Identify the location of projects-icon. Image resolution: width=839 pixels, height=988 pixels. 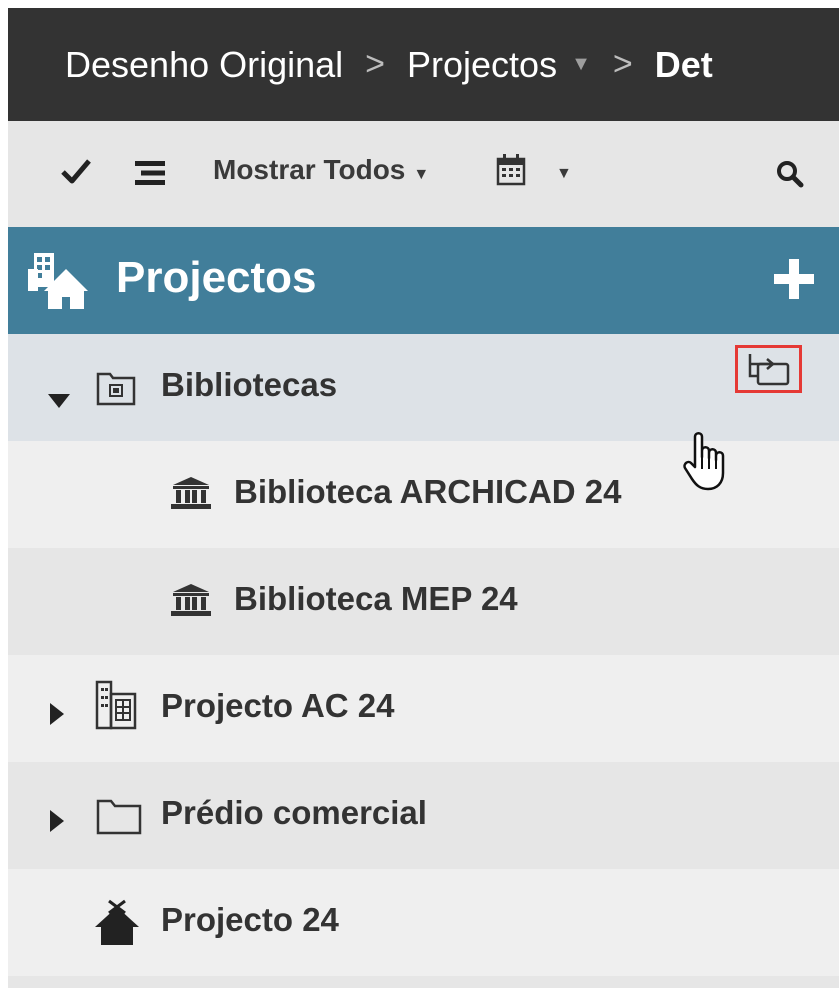
(61, 284).